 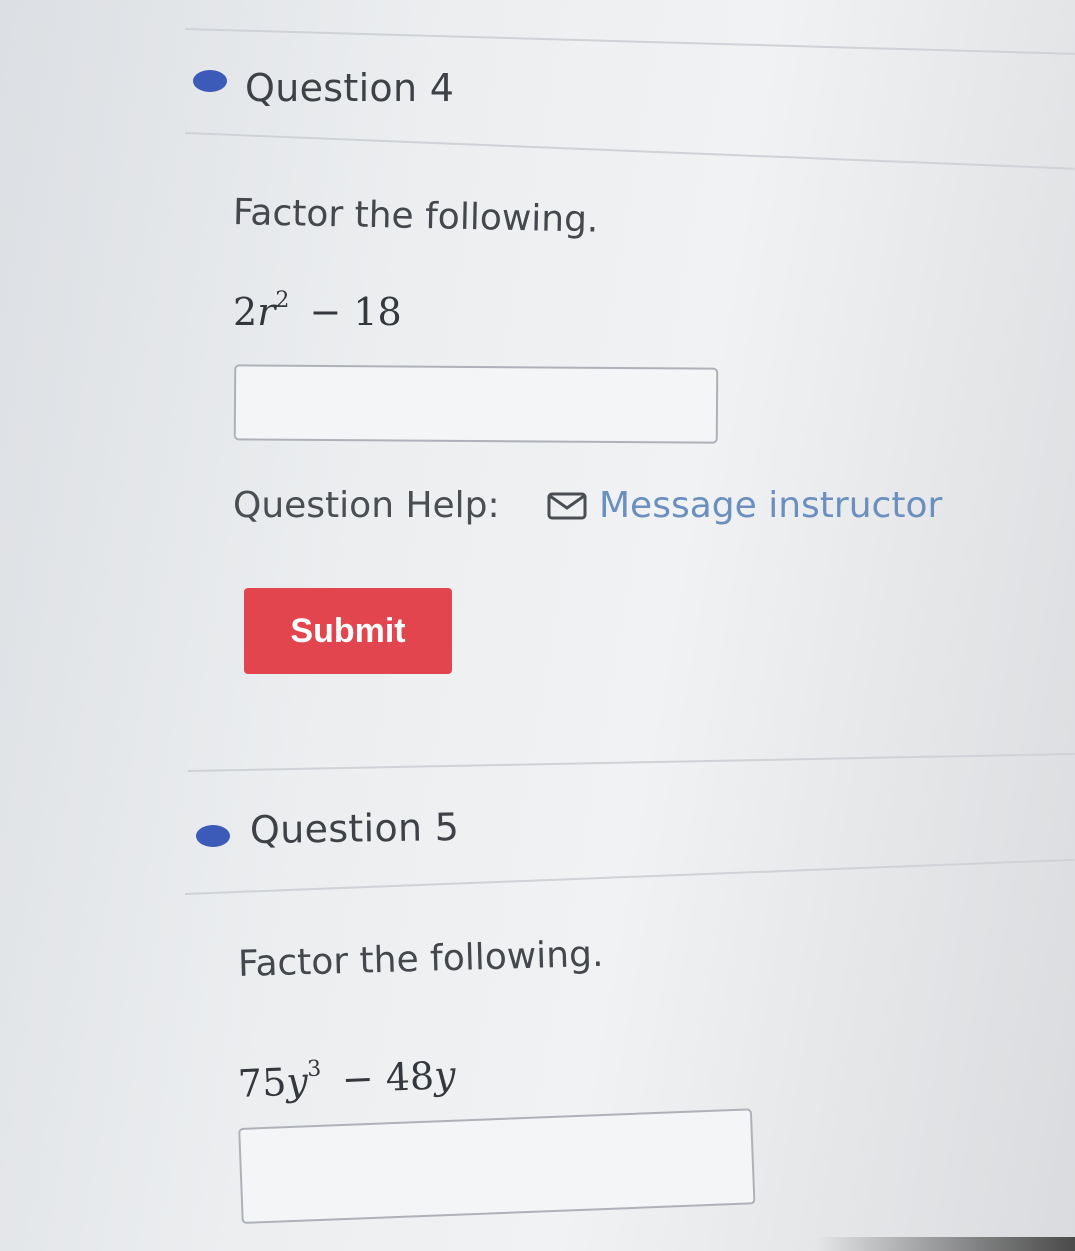 I want to click on q5-rest-variable: y, so click(x=445, y=1075).